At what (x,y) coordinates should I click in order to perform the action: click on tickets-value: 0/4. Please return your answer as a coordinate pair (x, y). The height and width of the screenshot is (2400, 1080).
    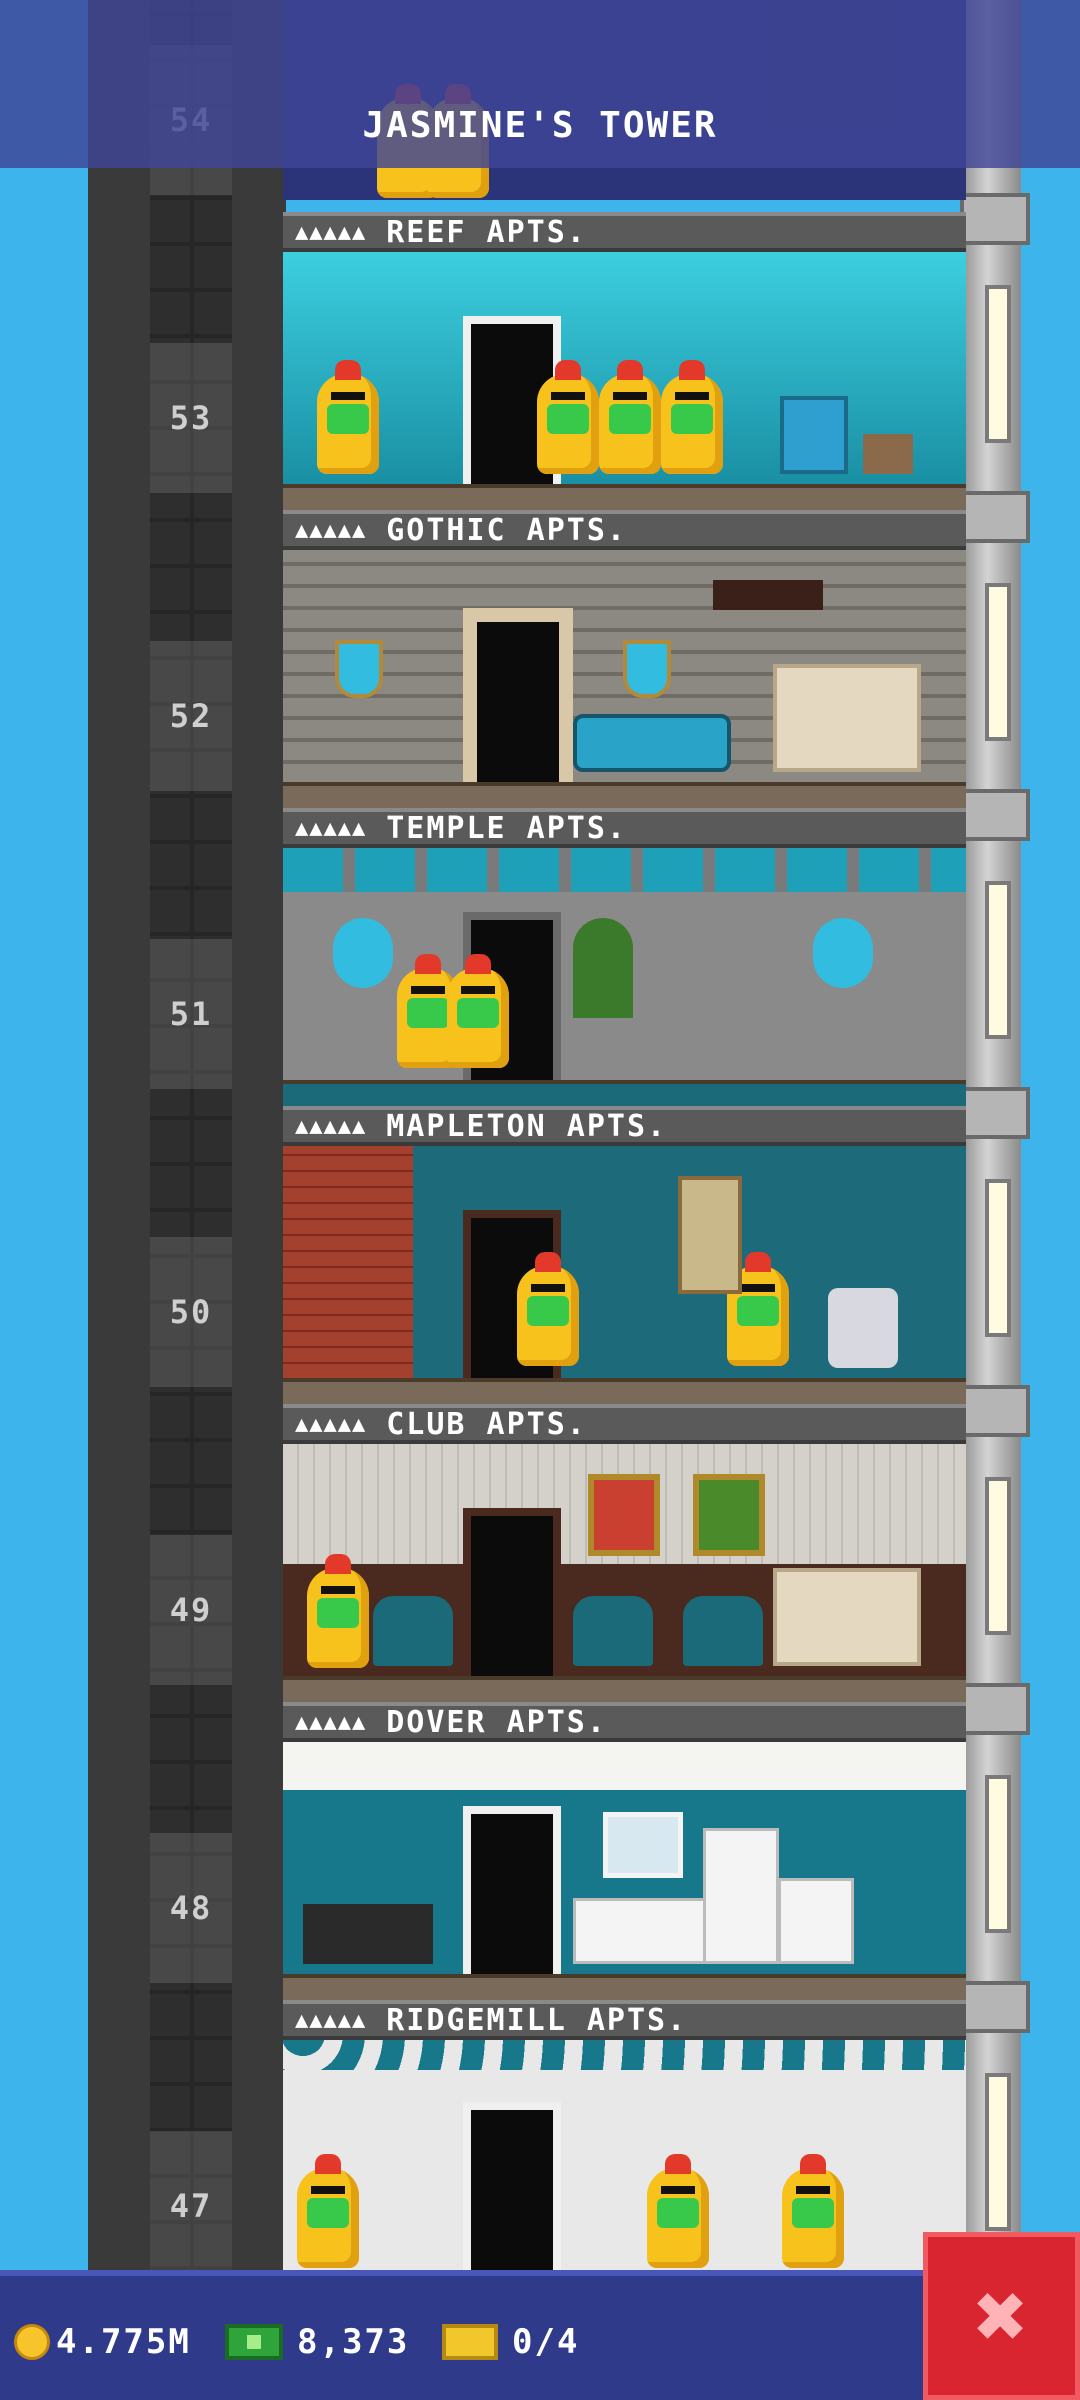
    Looking at the image, I should click on (546, 2342).